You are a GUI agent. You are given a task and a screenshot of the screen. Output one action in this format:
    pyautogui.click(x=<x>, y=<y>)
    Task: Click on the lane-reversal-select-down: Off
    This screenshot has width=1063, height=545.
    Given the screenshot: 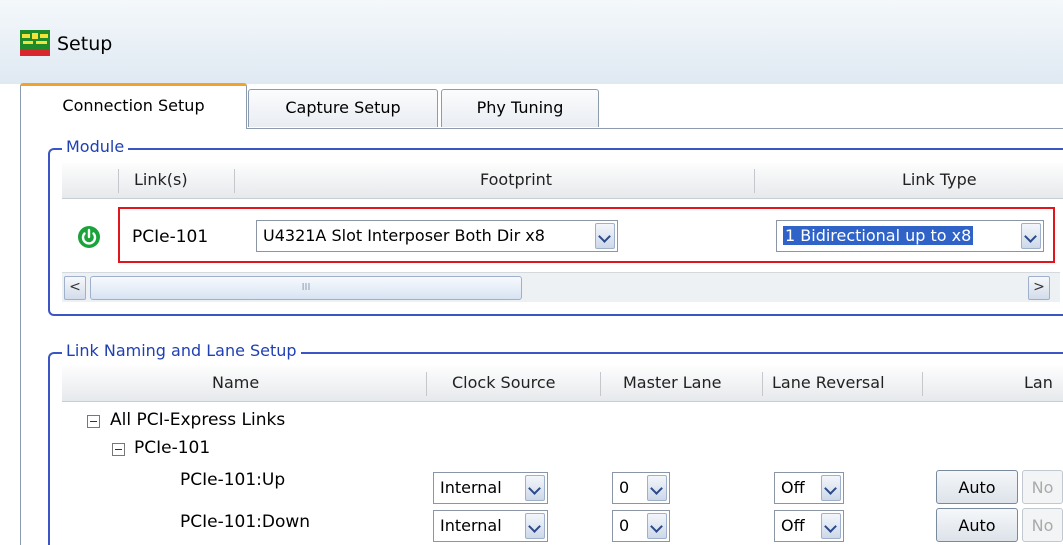 What is the action you would take?
    pyautogui.click(x=809, y=526)
    